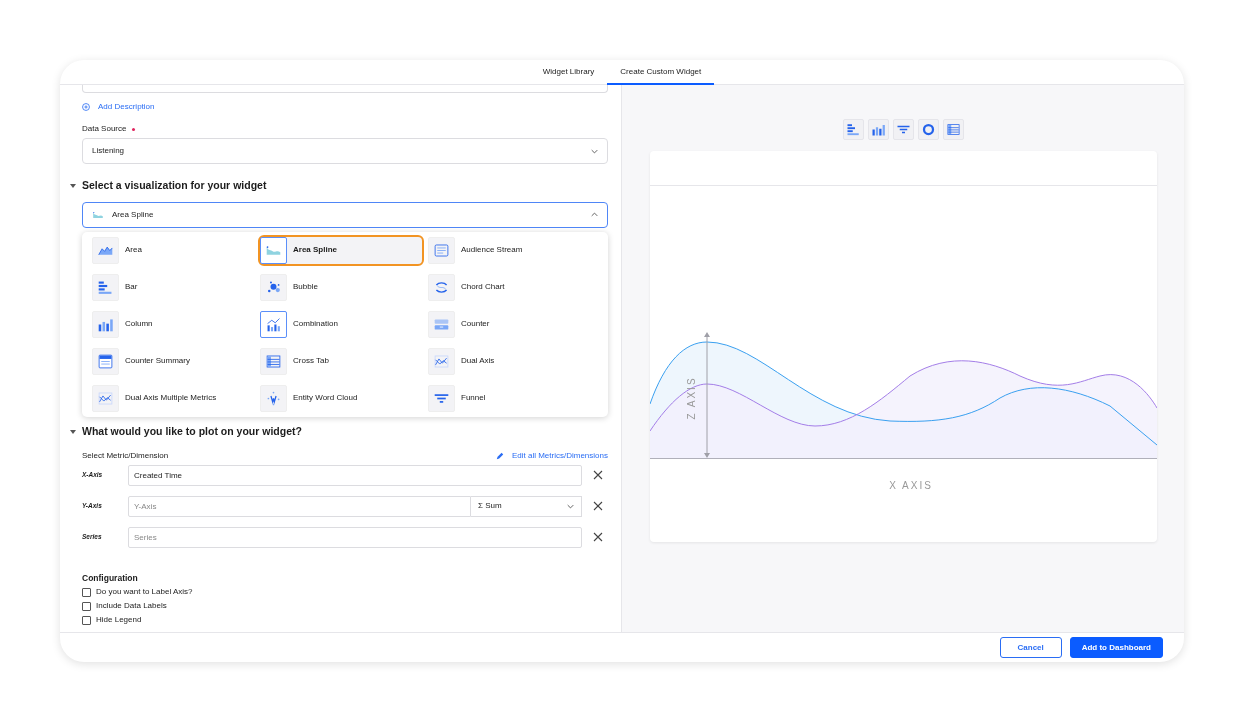 This screenshot has width=1244, height=724. I want to click on column-chart-icon, so click(878, 129).